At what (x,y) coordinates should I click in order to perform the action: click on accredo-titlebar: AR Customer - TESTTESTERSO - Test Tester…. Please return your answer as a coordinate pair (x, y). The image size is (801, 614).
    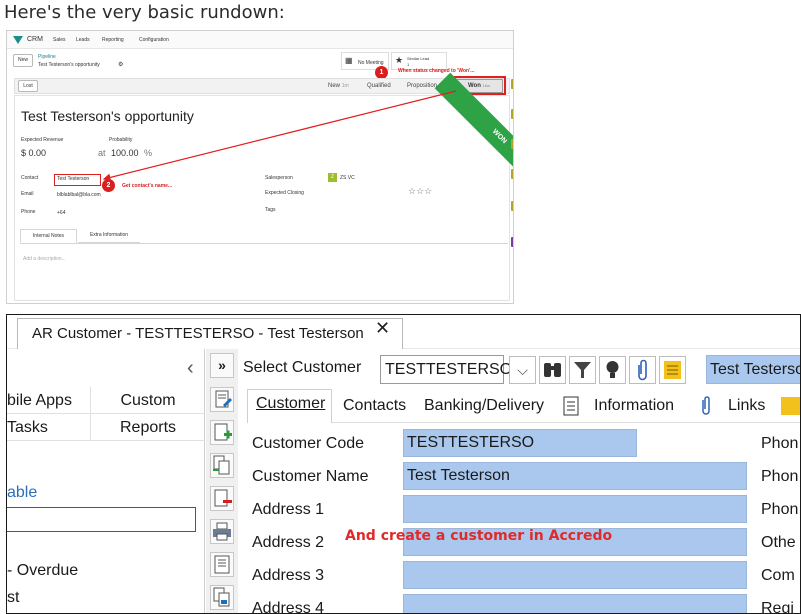
    Looking at the image, I should click on (403, 332).